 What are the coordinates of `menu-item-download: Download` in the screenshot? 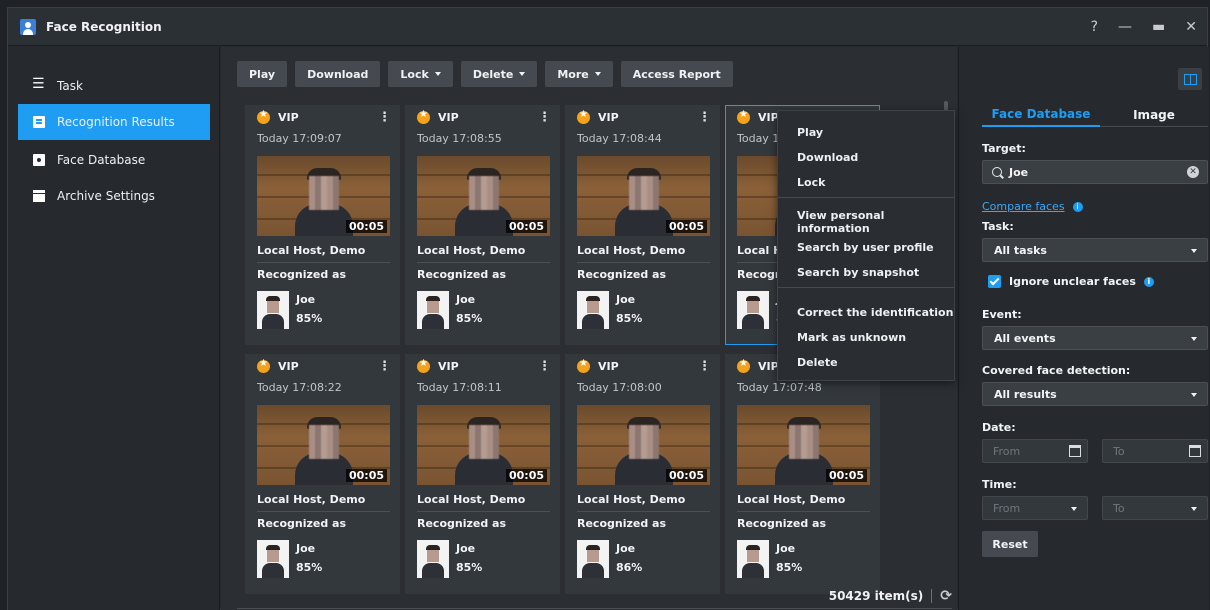 It's located at (866, 157).